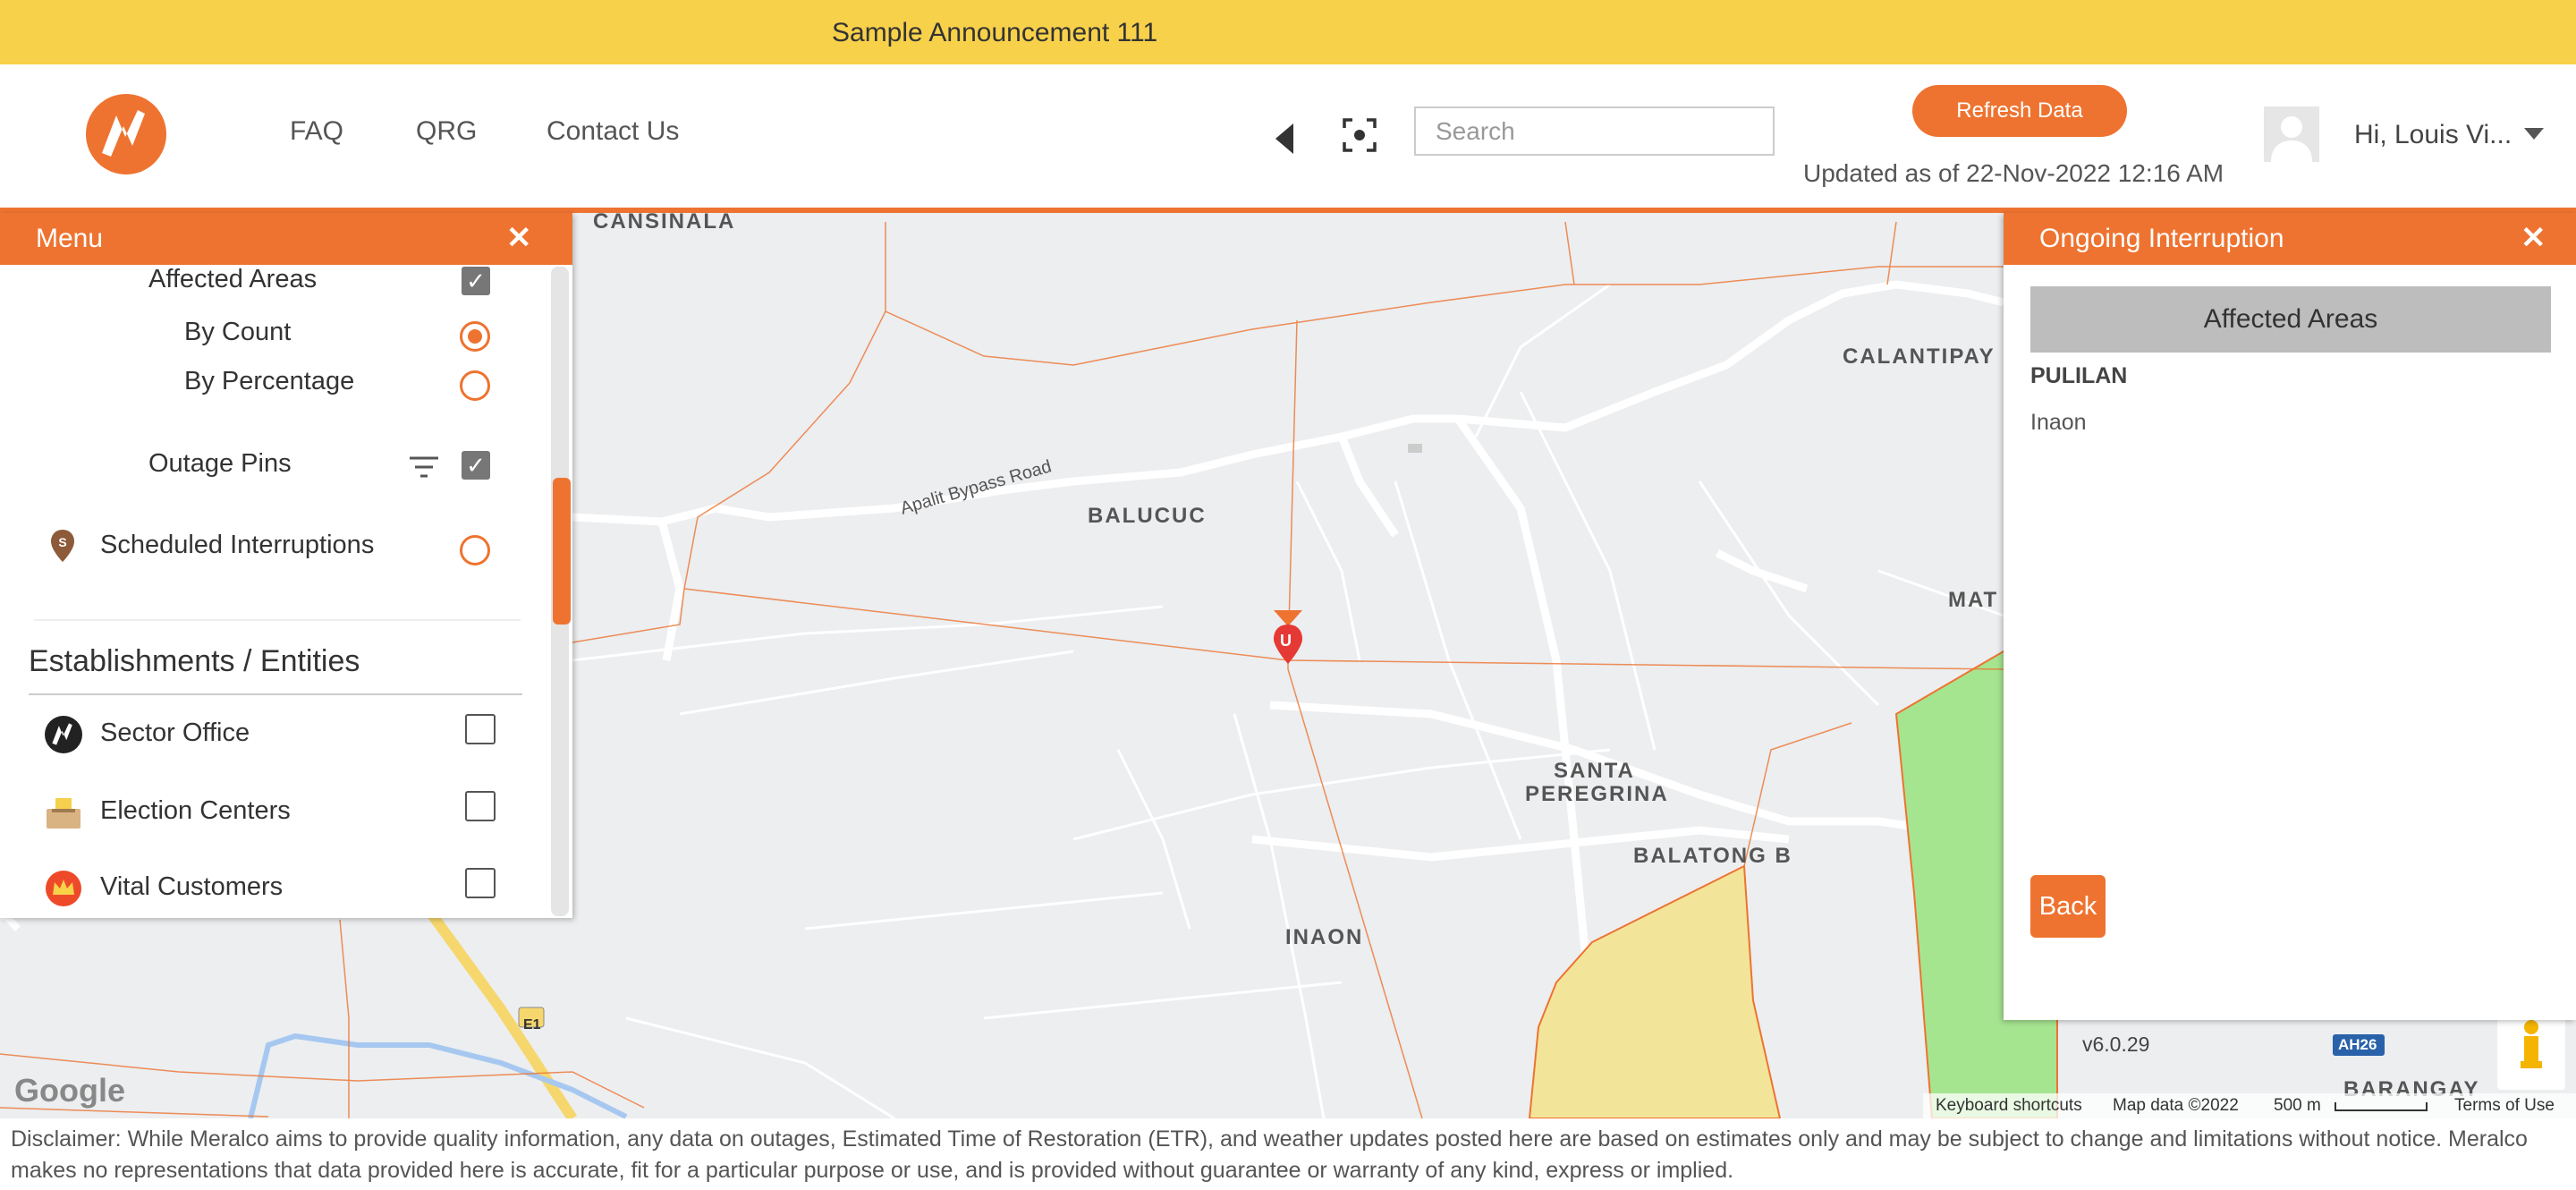 This screenshot has height=1190, width=2576. What do you see at coordinates (2357, 1044) in the screenshot?
I see `ah26-route-badge: AH26` at bounding box center [2357, 1044].